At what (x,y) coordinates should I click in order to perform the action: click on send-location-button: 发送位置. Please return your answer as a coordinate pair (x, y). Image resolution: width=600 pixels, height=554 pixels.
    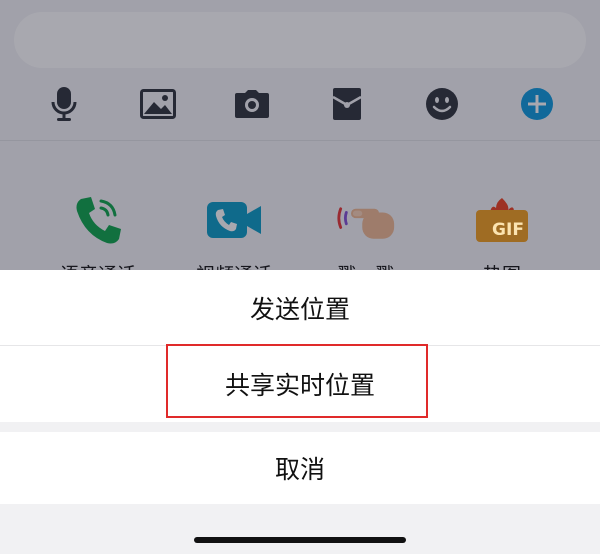
    Looking at the image, I should click on (300, 307).